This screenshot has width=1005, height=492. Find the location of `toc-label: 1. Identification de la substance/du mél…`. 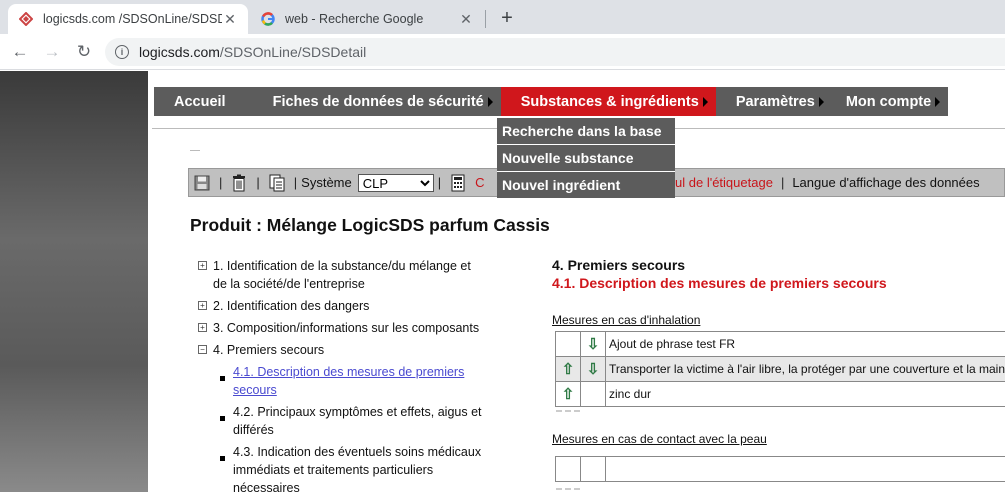

toc-label: 1. Identification de la substance/du mél… is located at coordinates (350, 275).